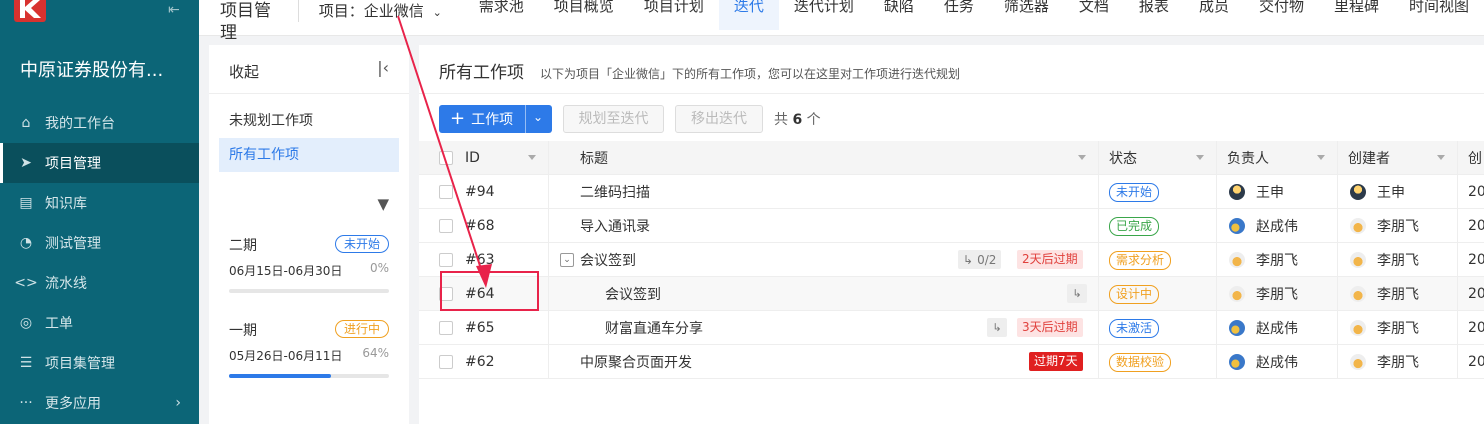 This screenshot has width=1484, height=424. Describe the element at coordinates (1134, 294) in the screenshot. I see `status-badge: 设计中` at that location.